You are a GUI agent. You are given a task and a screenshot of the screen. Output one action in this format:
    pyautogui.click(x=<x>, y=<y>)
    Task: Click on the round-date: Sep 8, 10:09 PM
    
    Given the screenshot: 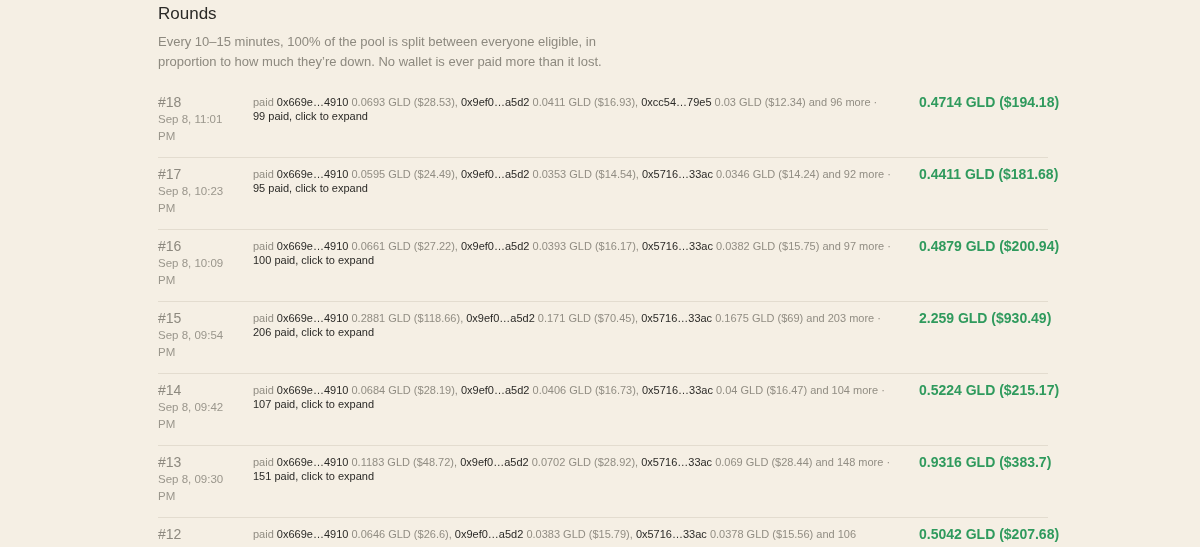 What is the action you would take?
    pyautogui.click(x=191, y=272)
    